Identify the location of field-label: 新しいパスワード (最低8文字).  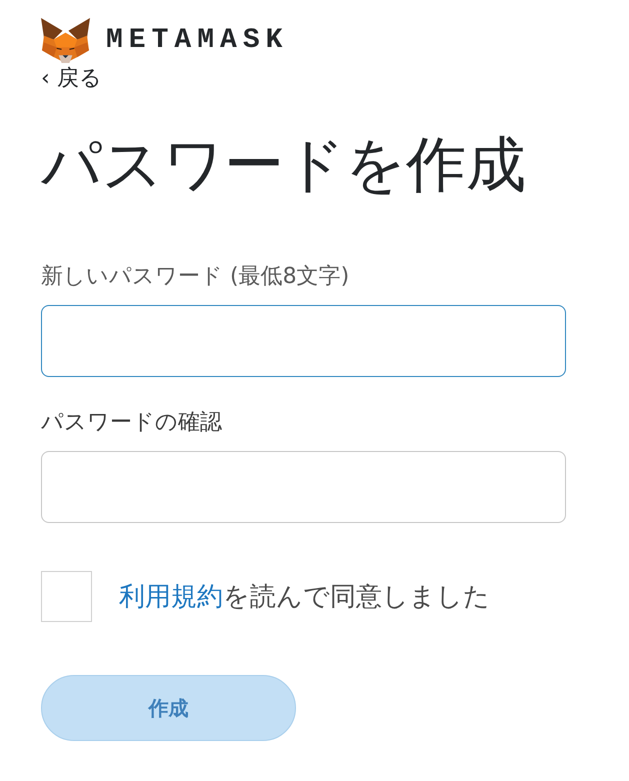
(195, 277).